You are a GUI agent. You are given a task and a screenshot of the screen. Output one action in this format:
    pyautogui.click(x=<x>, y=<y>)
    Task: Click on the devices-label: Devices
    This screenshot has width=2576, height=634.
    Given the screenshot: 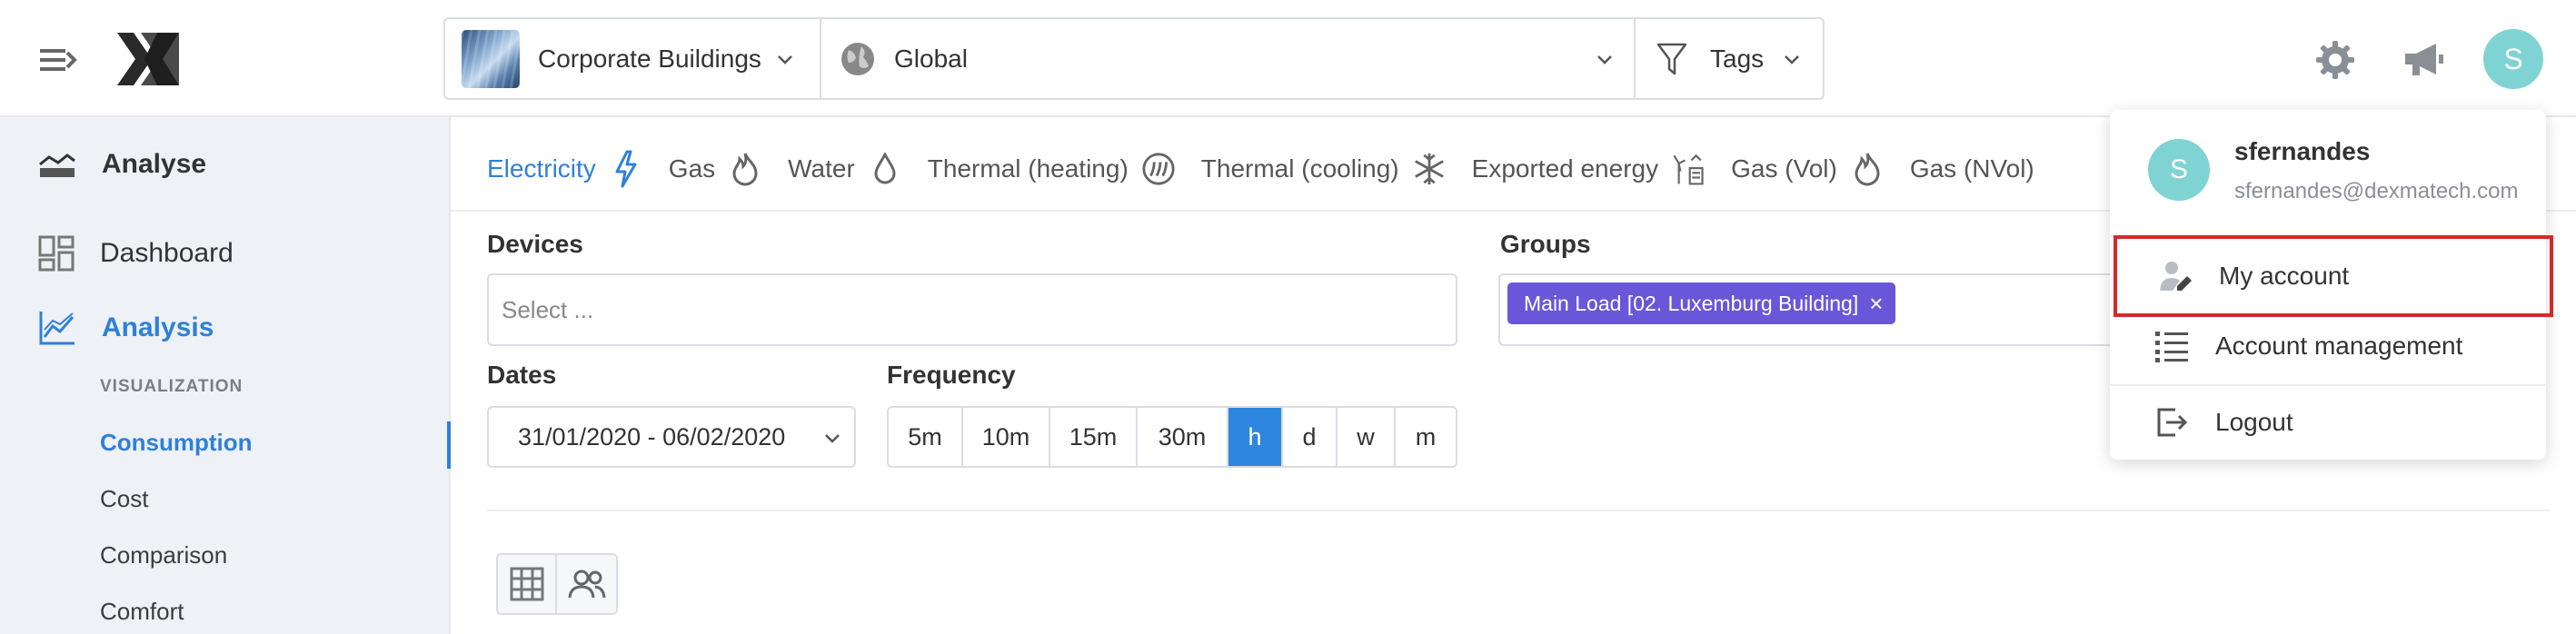 What is the action you would take?
    pyautogui.click(x=535, y=244)
    